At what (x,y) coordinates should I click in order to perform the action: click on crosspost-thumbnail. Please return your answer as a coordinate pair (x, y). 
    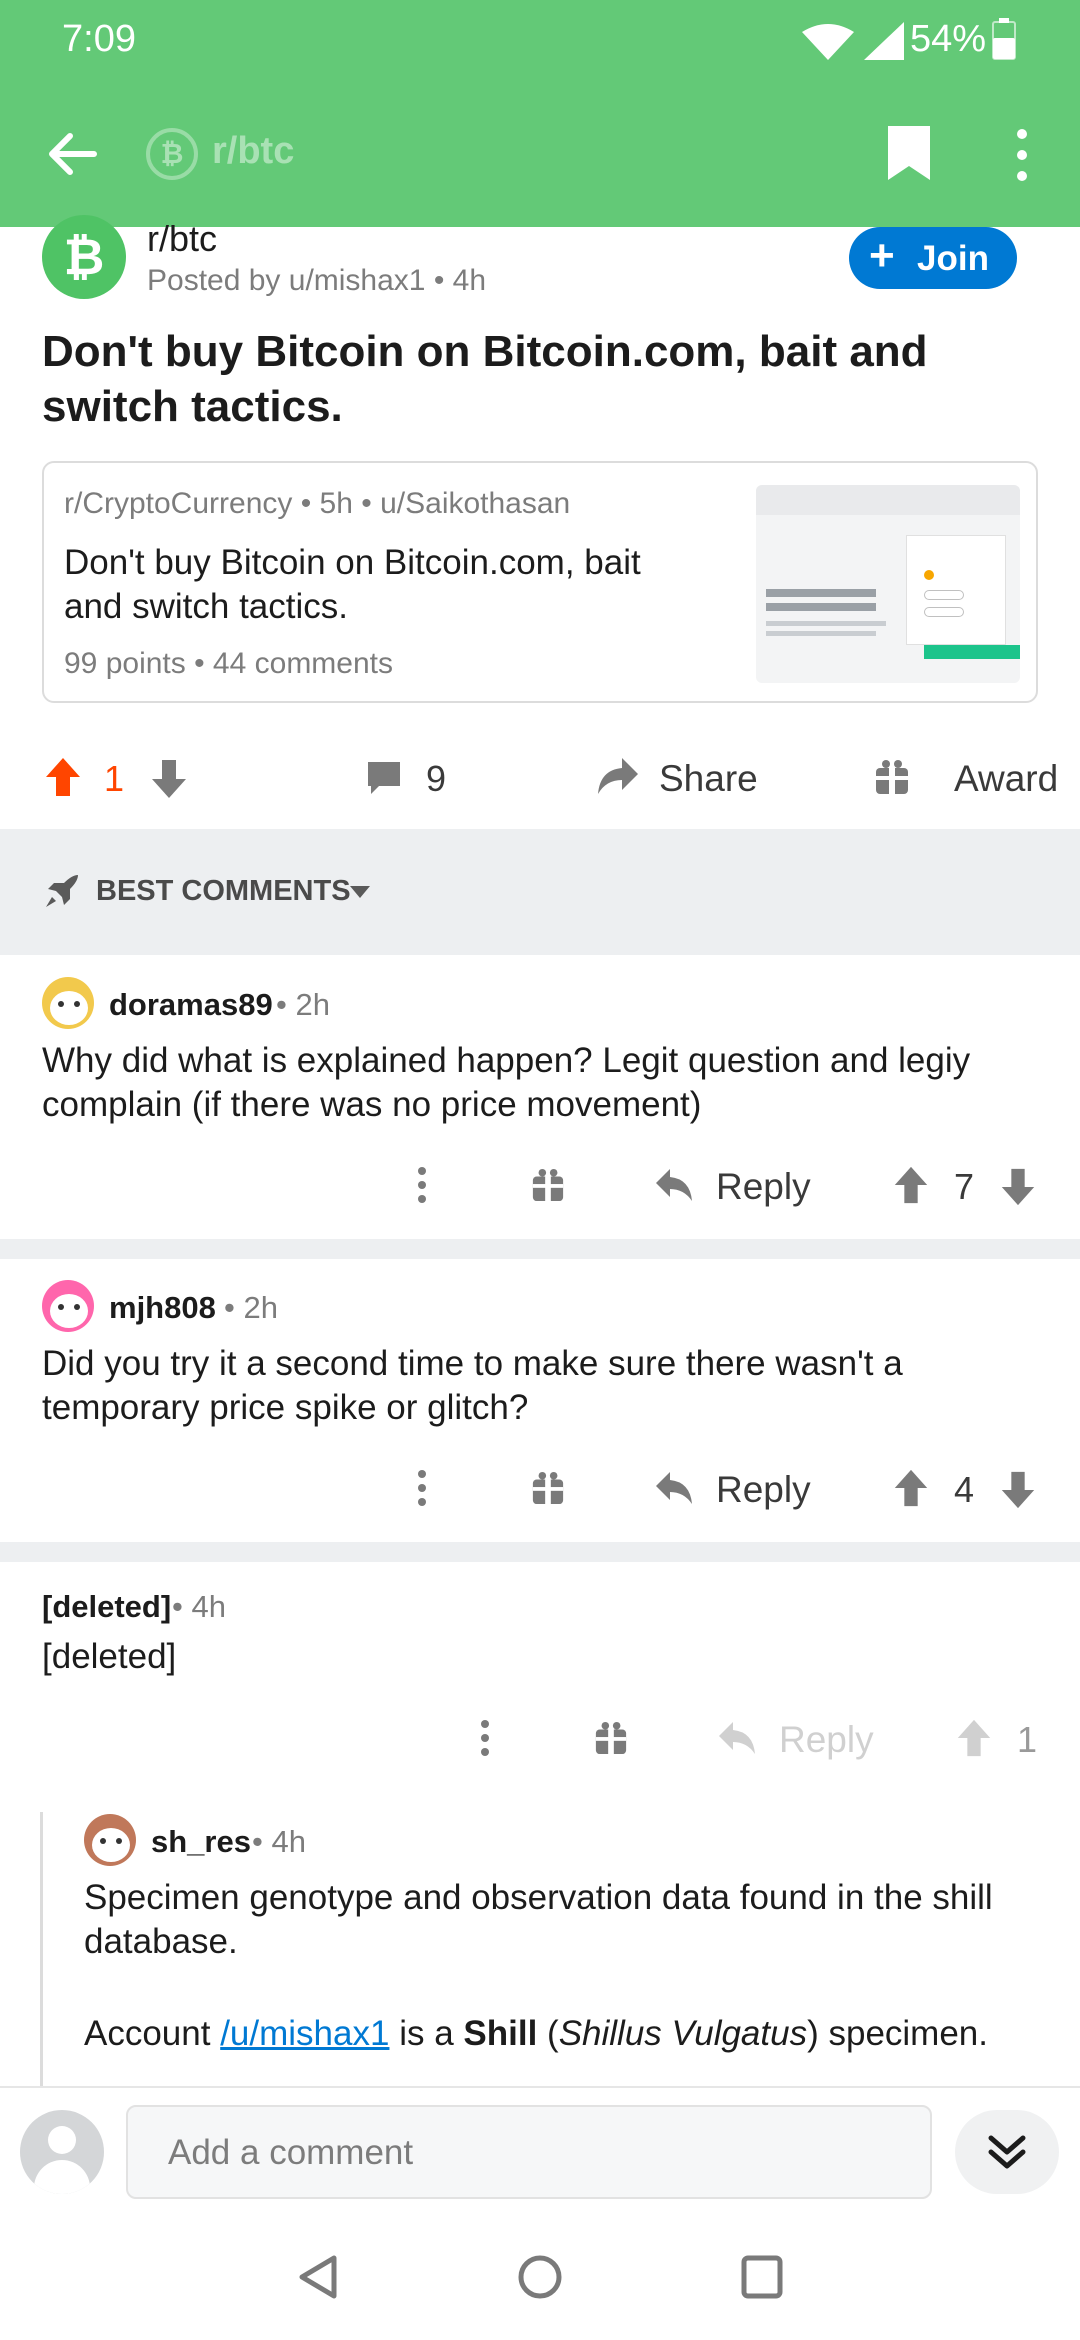
    Looking at the image, I should click on (888, 584).